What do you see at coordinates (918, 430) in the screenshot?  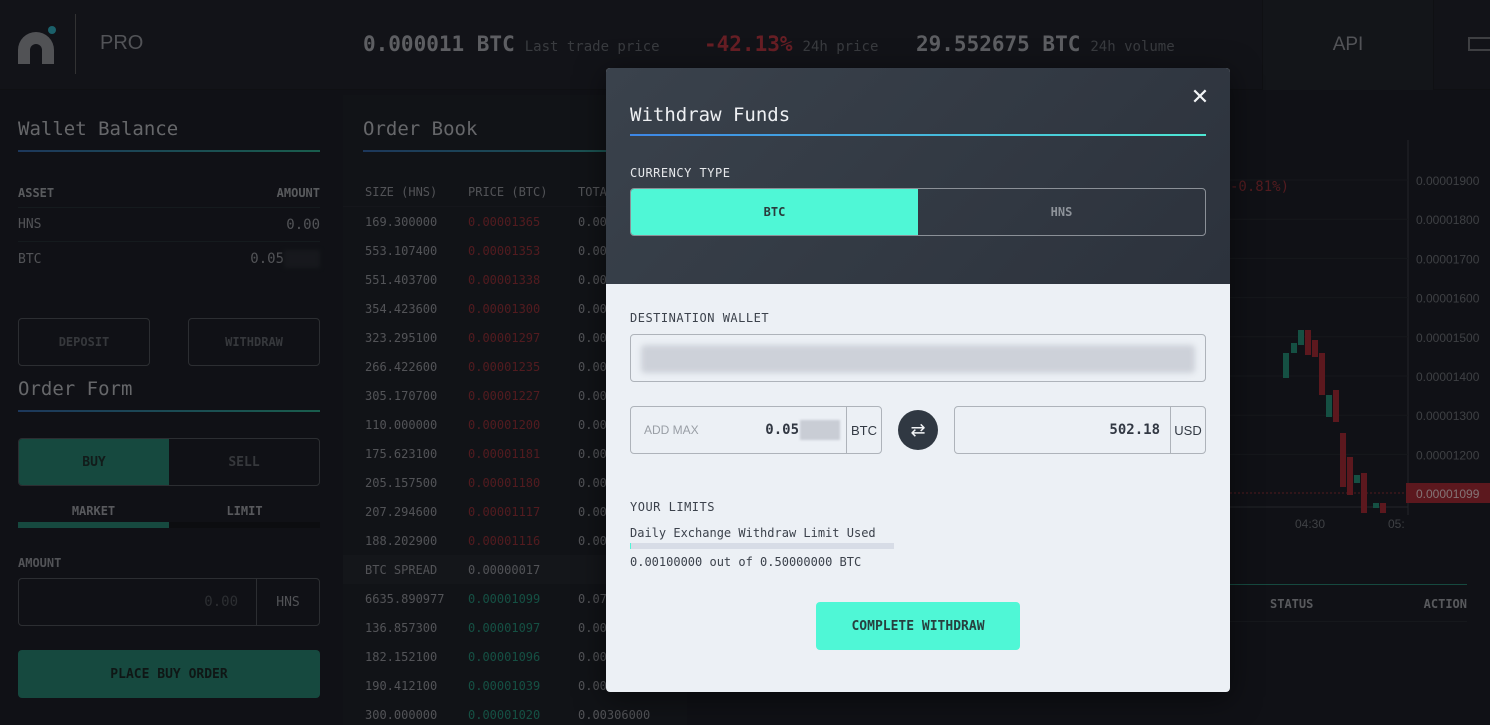 I see `swap-icon: ⇄` at bounding box center [918, 430].